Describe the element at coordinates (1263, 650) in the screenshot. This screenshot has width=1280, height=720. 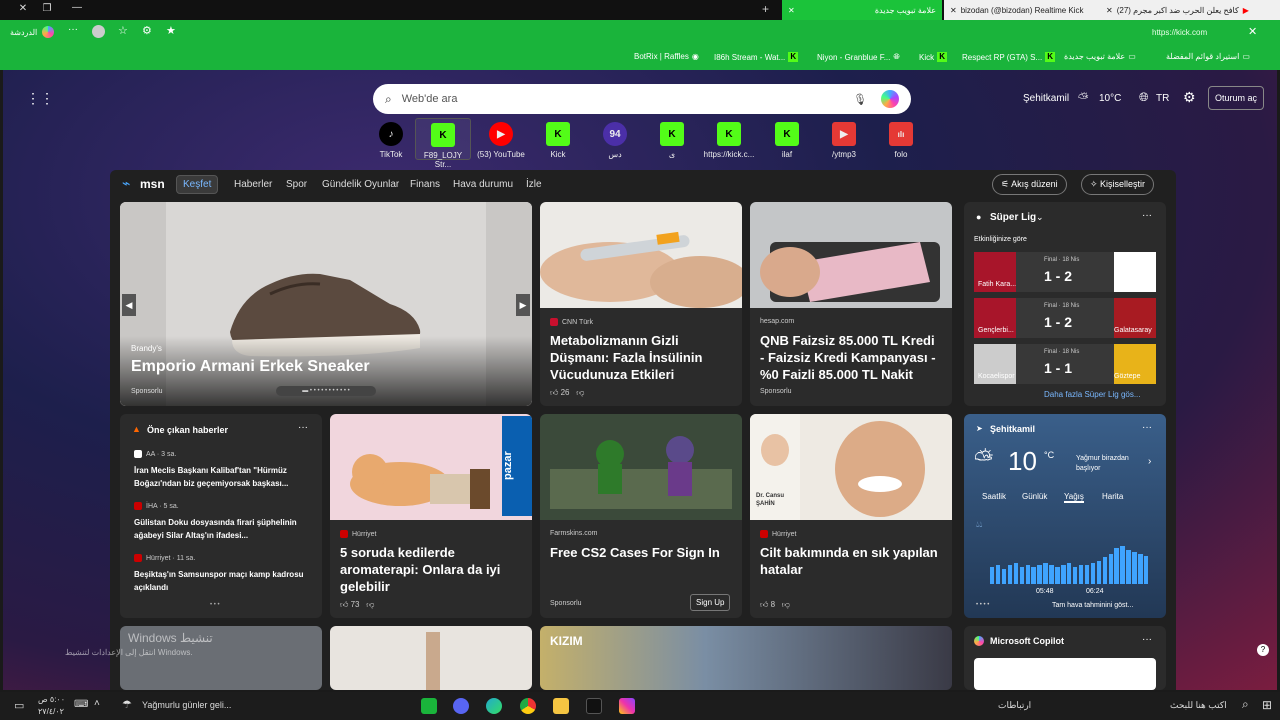
I see `help-icon: ?` at that location.